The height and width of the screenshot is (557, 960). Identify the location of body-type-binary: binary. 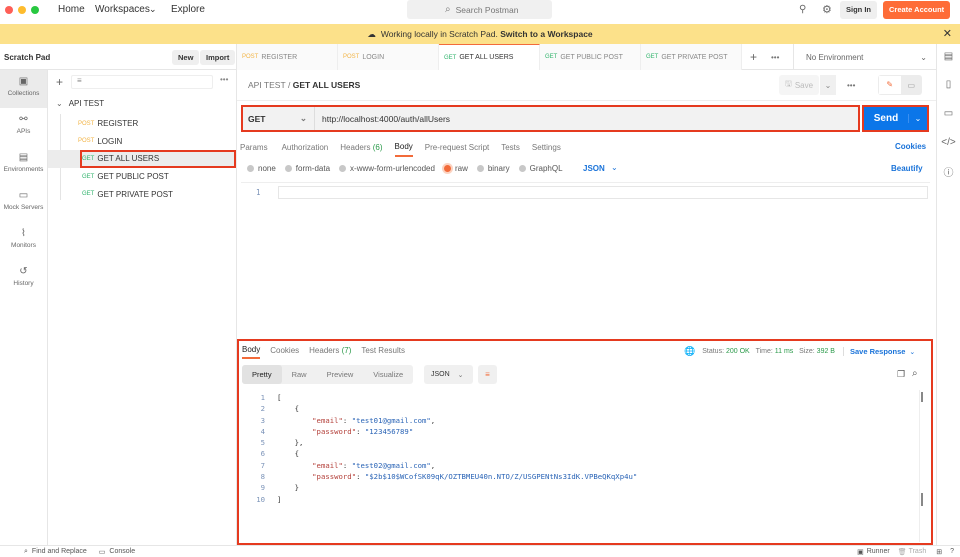
(493, 168).